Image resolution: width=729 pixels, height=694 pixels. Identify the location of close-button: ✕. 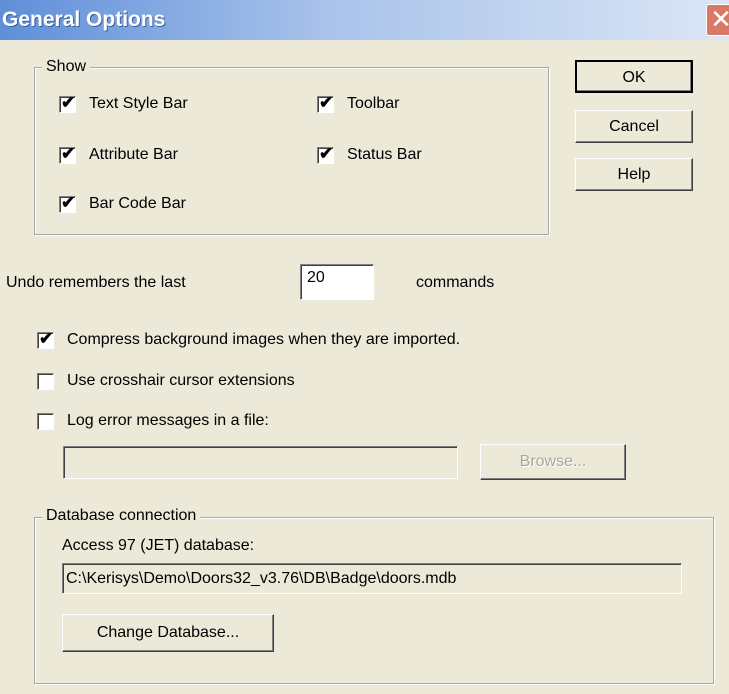
(717, 20).